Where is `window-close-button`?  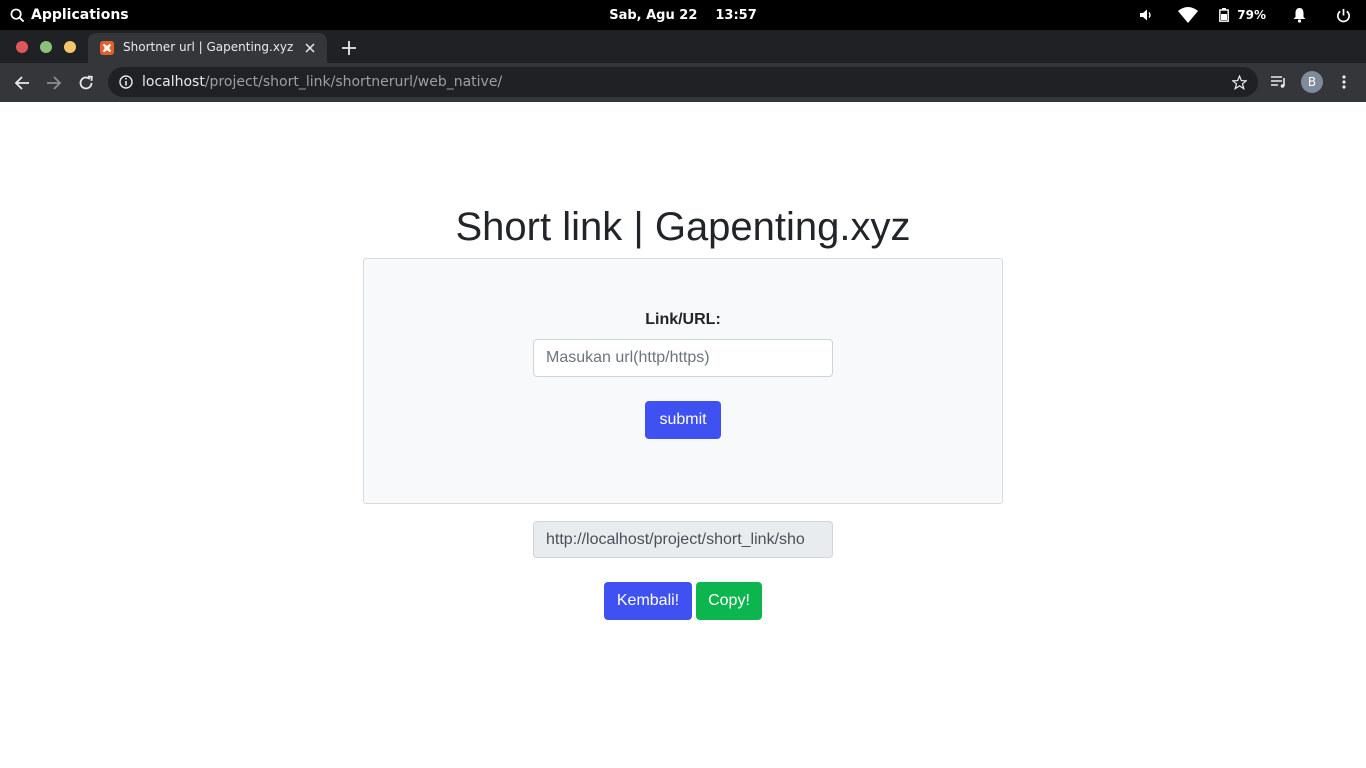
window-close-button is located at coordinates (22, 47).